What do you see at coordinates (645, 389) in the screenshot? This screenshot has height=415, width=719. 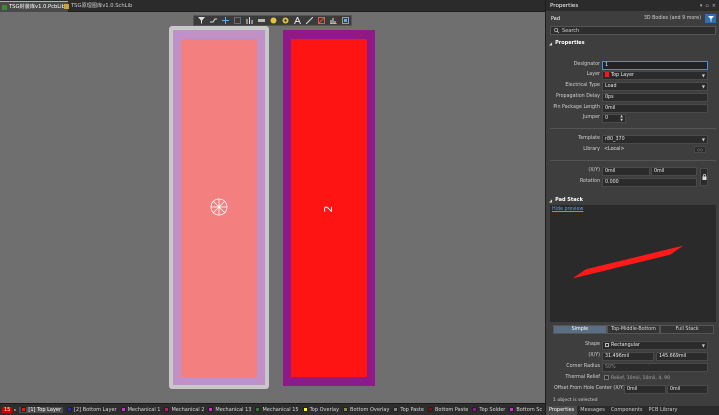 I see `offset-x-field: 0mil` at bounding box center [645, 389].